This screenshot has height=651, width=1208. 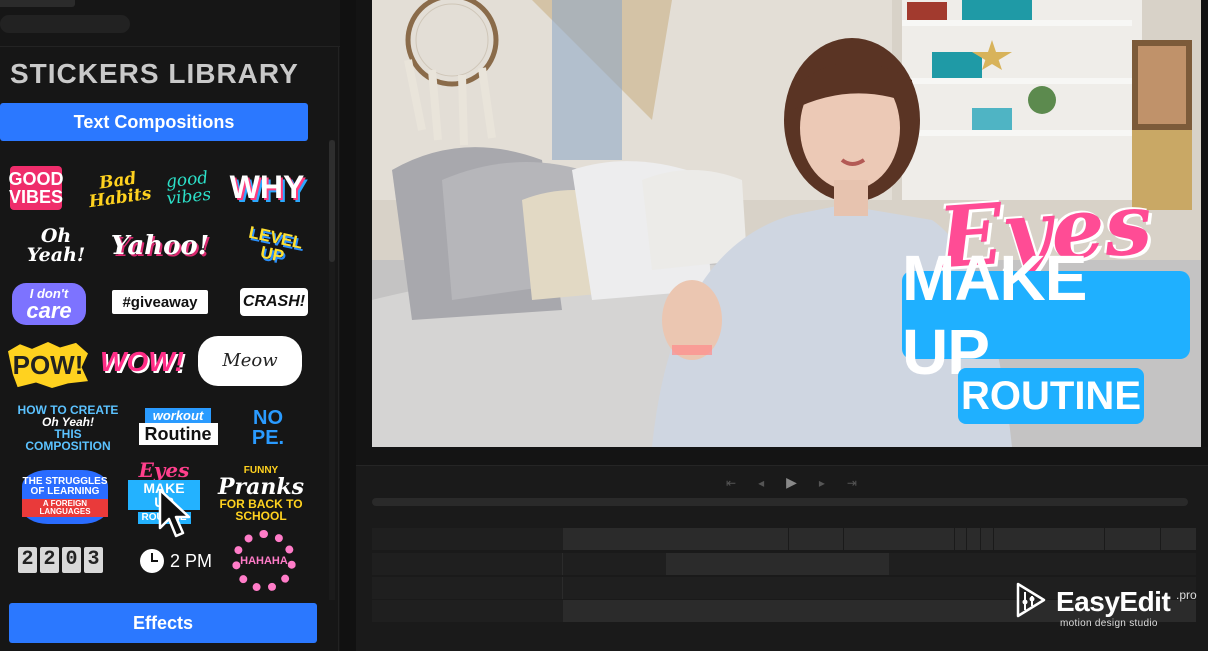 I want to click on sticker-why-text: WHY, so click(x=267, y=187).